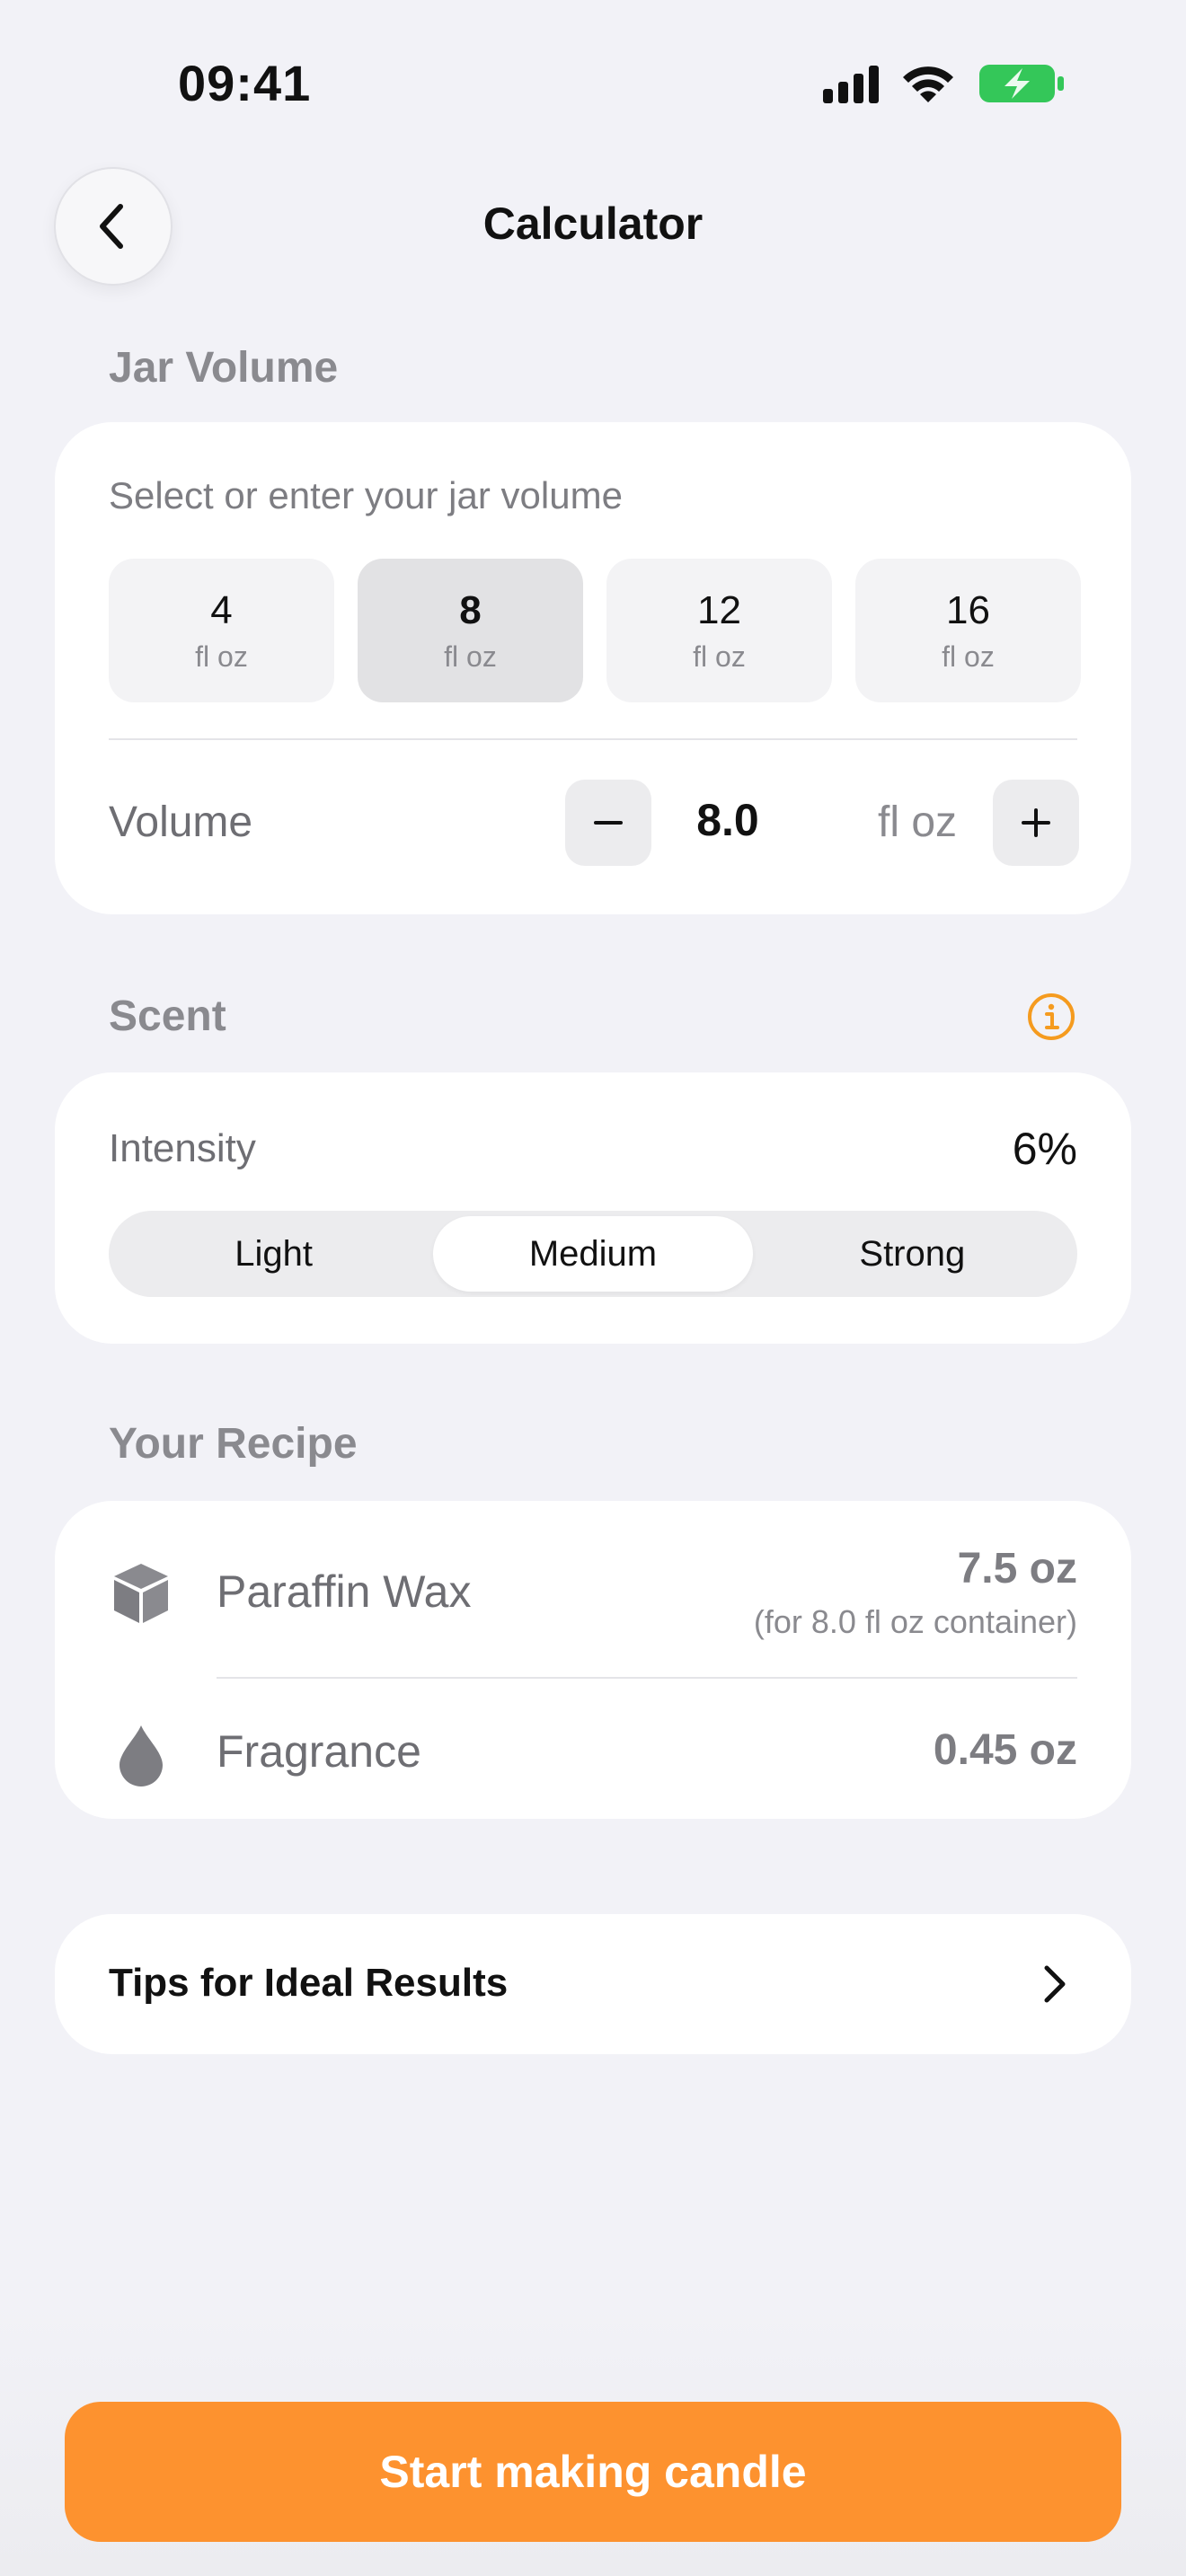  I want to click on battery-charging-icon, so click(1021, 83).